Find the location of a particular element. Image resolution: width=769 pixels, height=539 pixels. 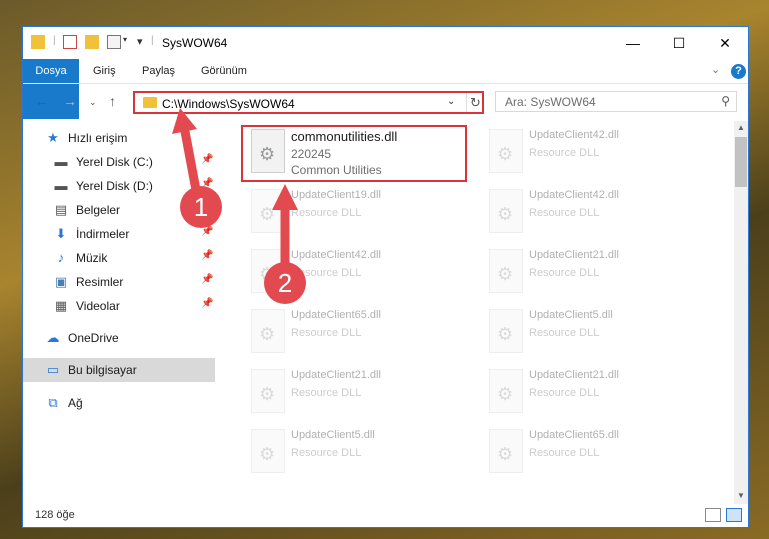

annotation-arrows is located at coordinates (235, 187).